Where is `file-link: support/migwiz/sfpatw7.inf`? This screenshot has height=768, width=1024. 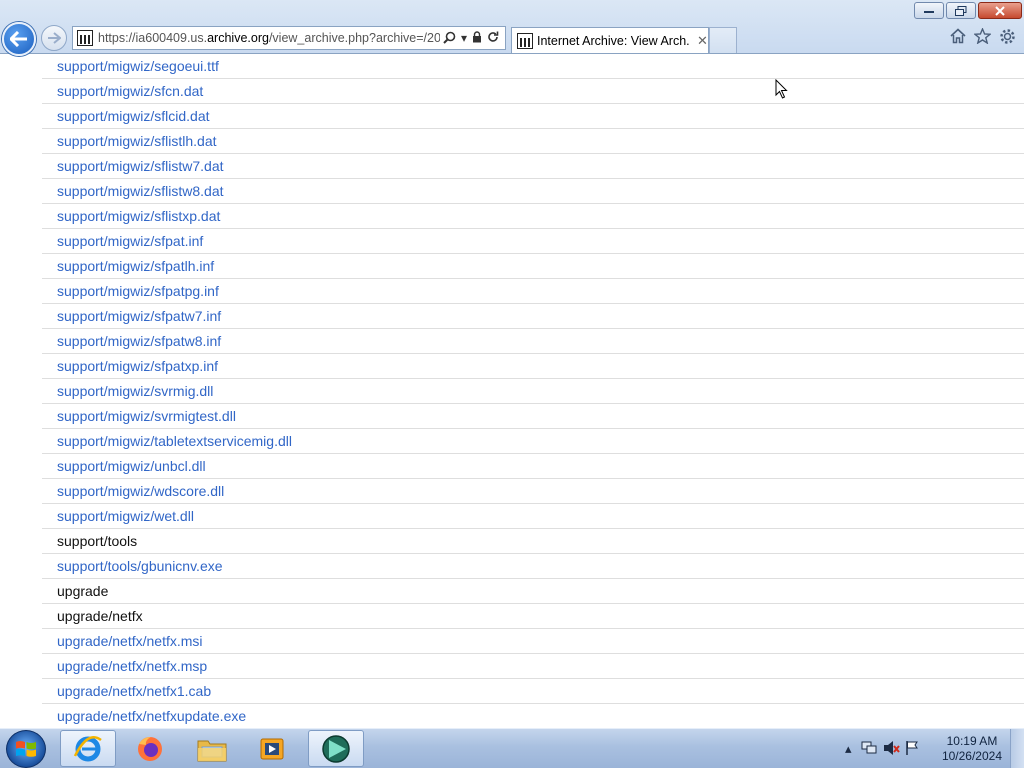
file-link: support/migwiz/sfpatw7.inf is located at coordinates (533, 316).